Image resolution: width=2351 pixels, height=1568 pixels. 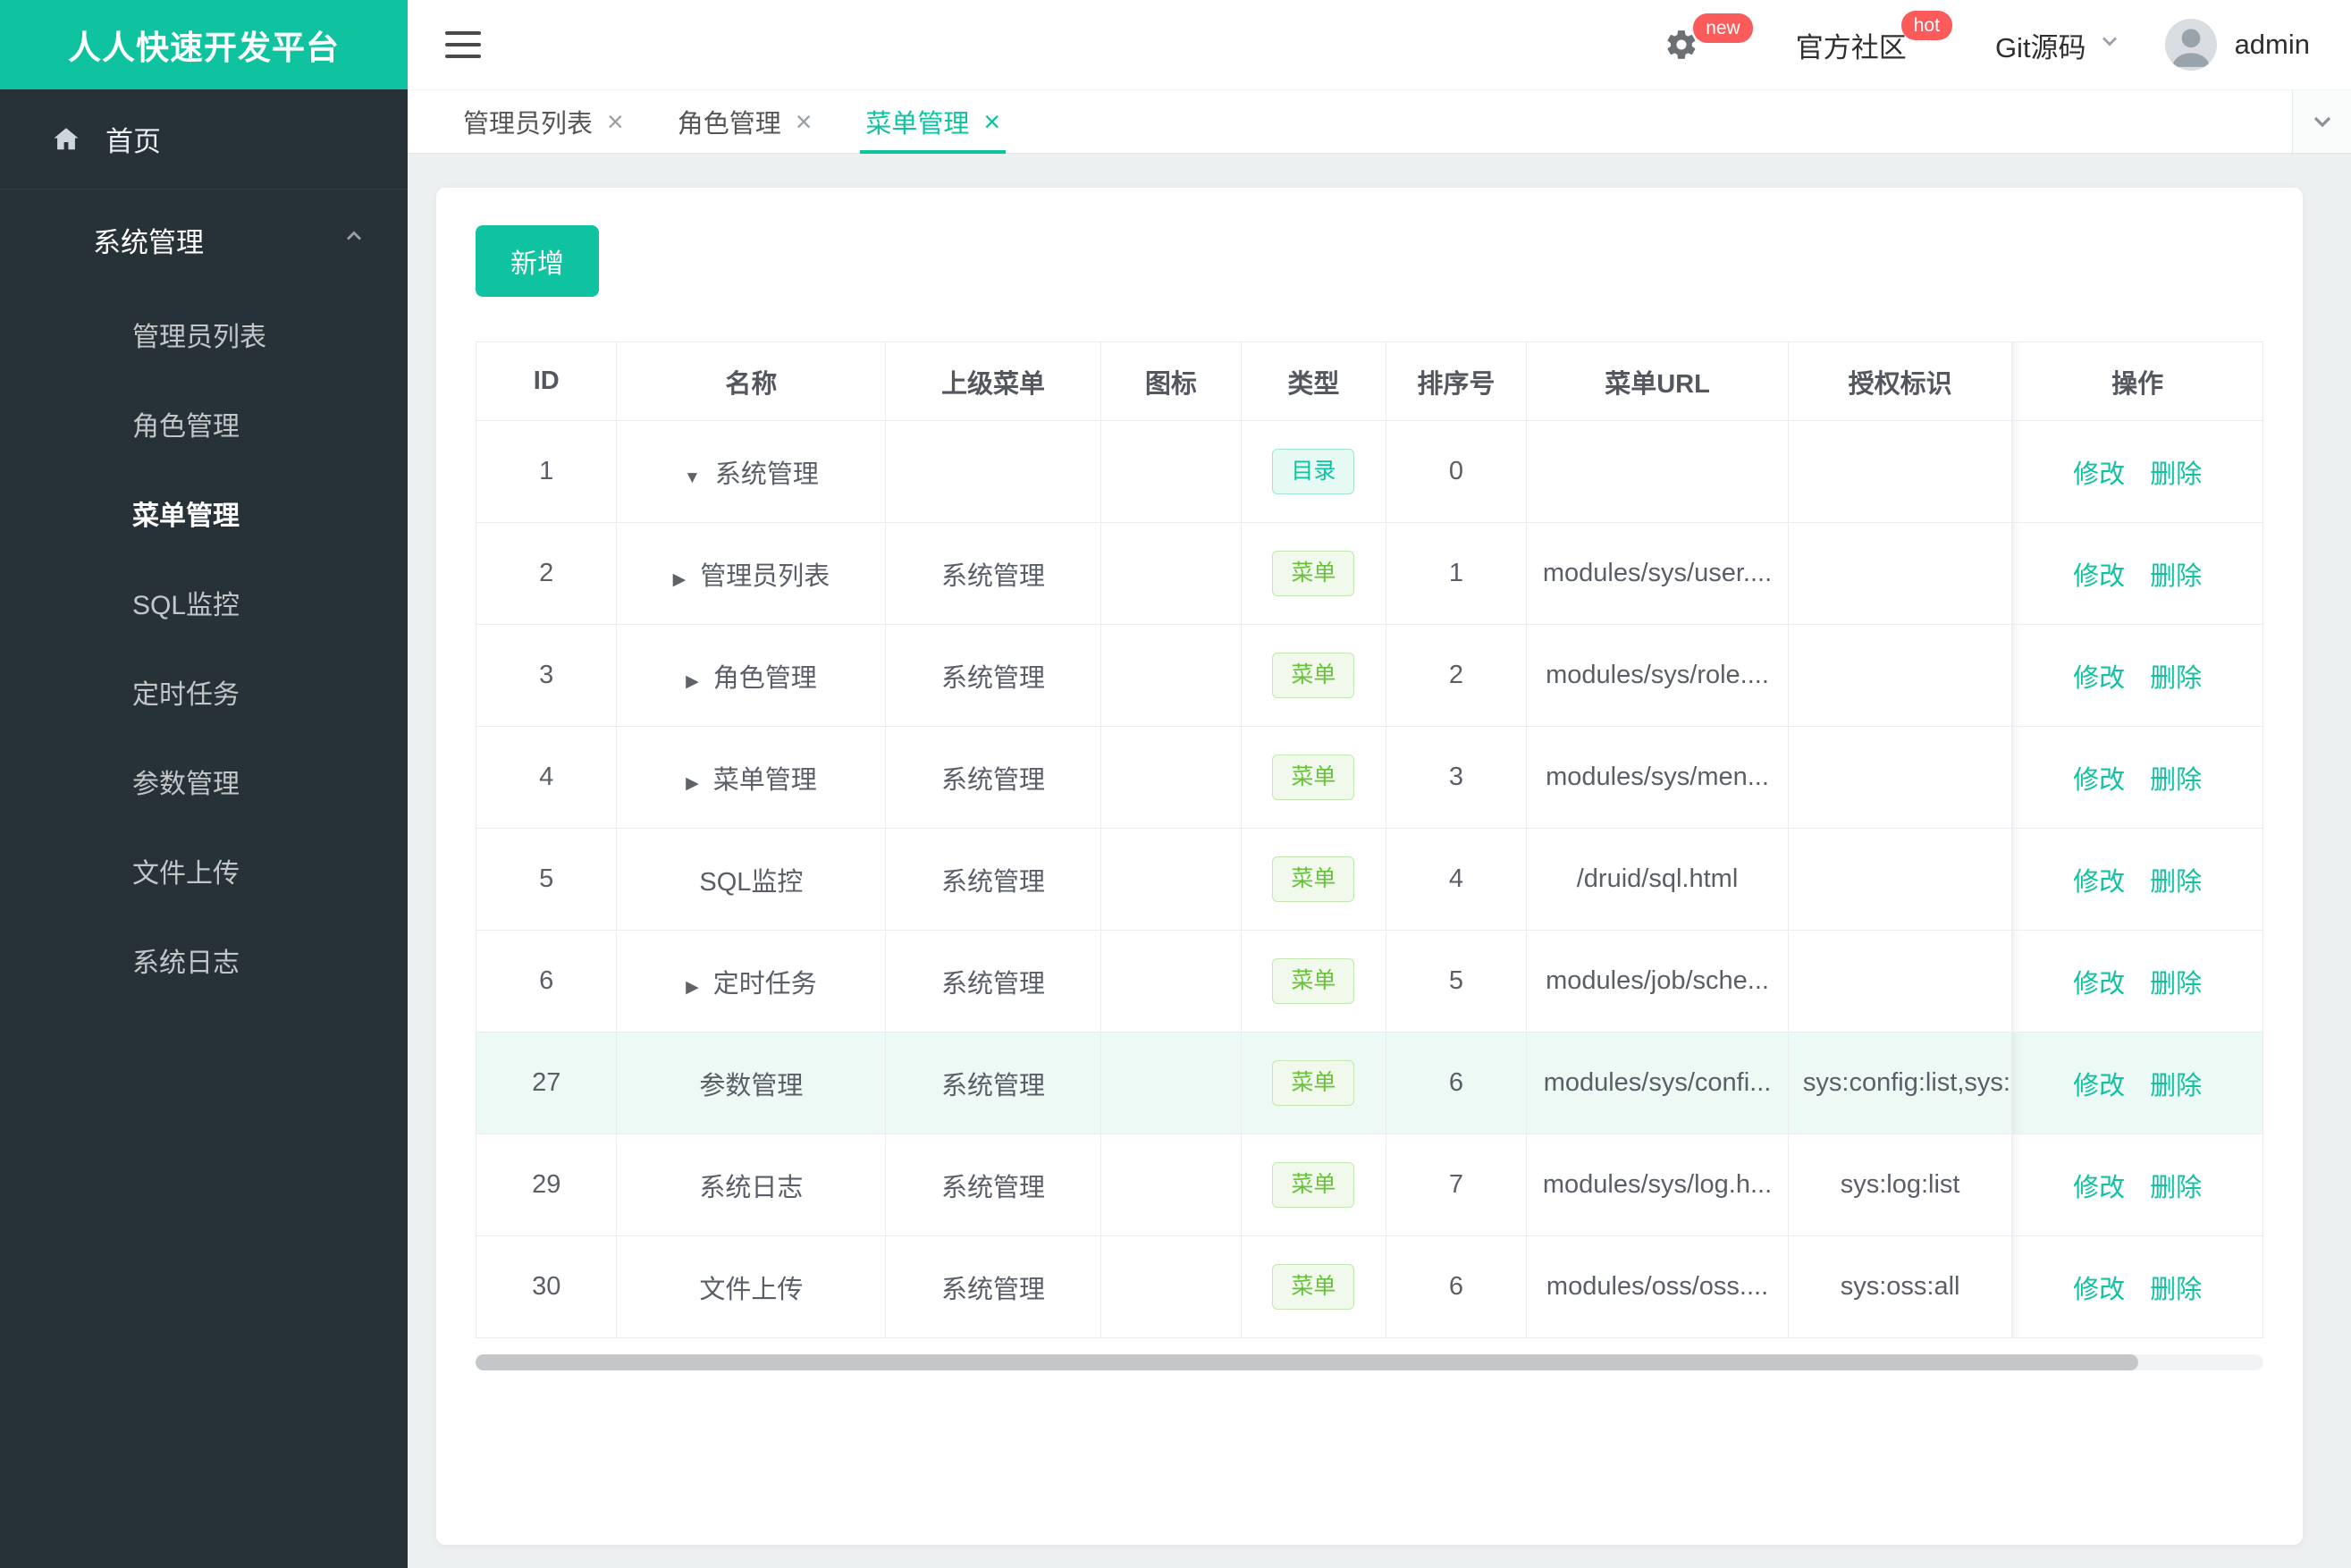 What do you see at coordinates (1369, 981) in the screenshot?
I see `table-row: 6 ▶ 定时任务 系统管理 菜单 5 modules/job/sche... 修改 删除` at bounding box center [1369, 981].